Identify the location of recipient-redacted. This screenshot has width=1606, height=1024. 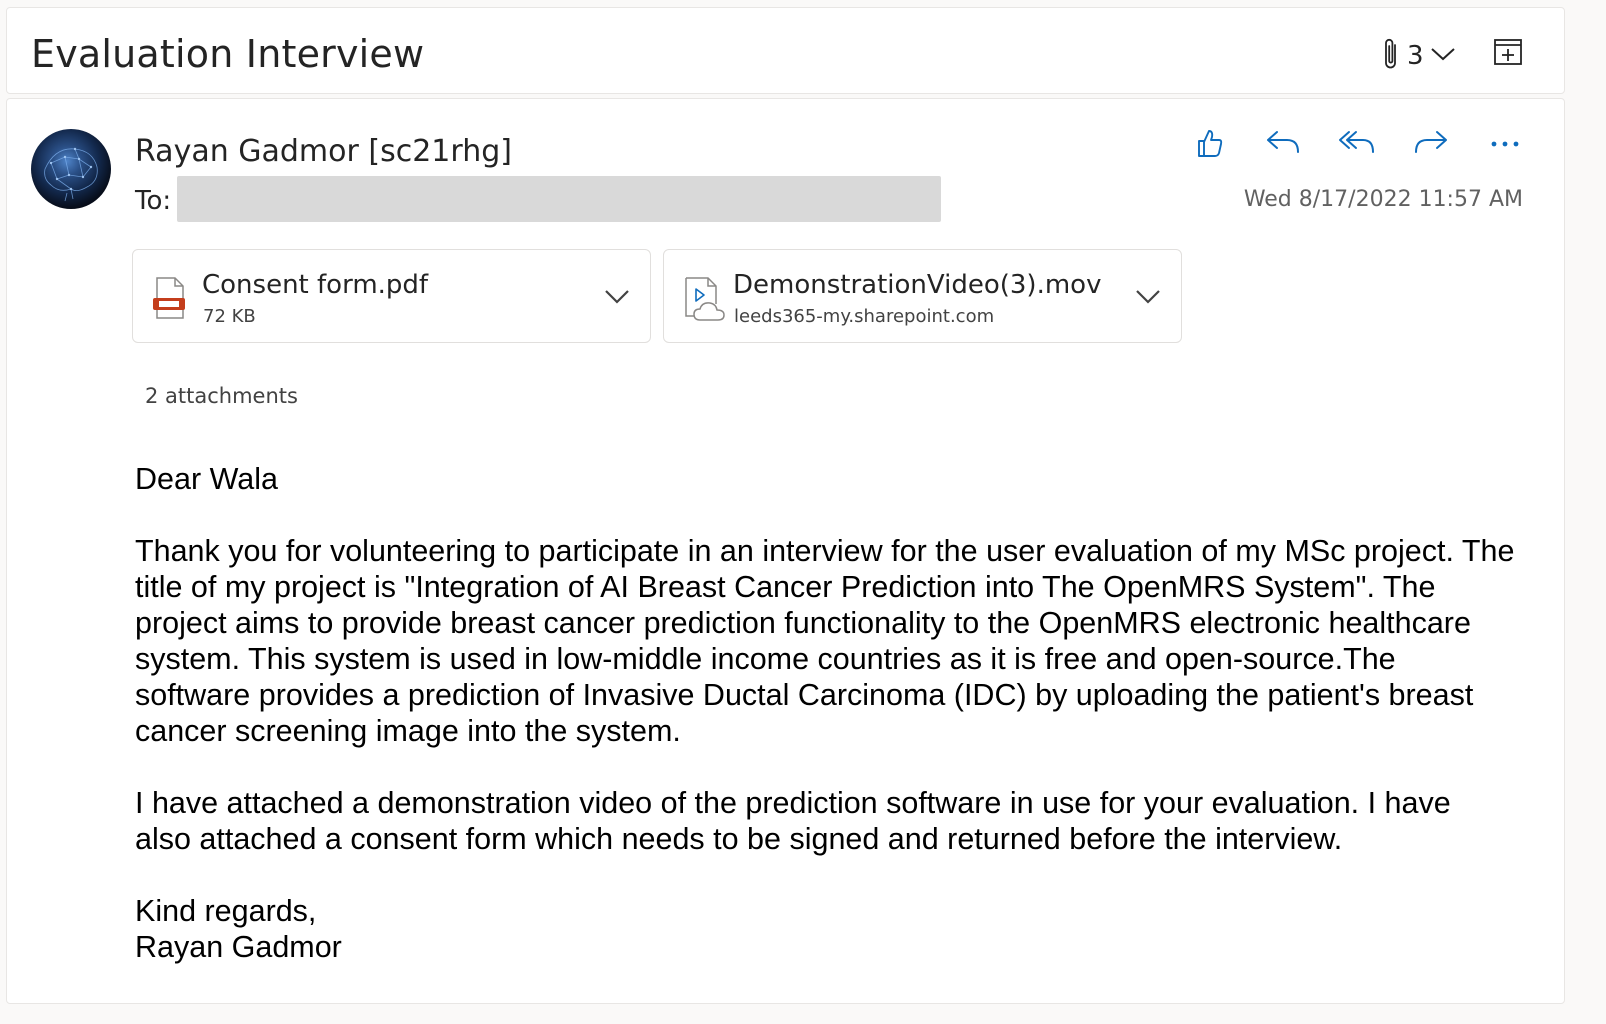
(559, 199).